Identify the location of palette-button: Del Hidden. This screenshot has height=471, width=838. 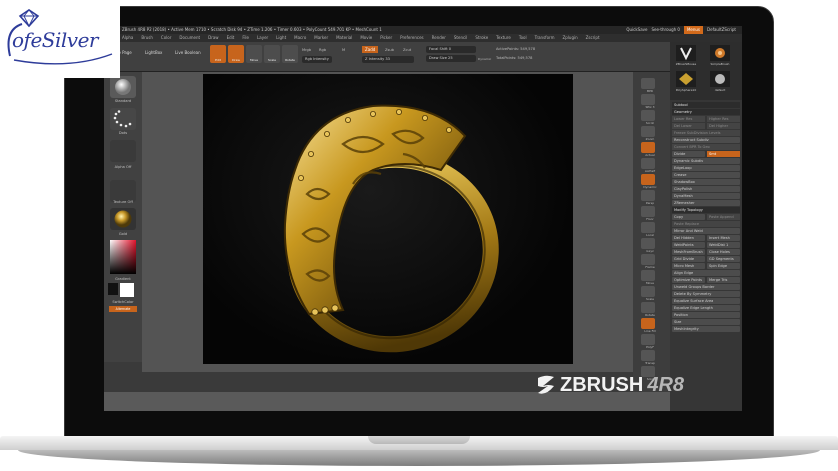
(688, 238).